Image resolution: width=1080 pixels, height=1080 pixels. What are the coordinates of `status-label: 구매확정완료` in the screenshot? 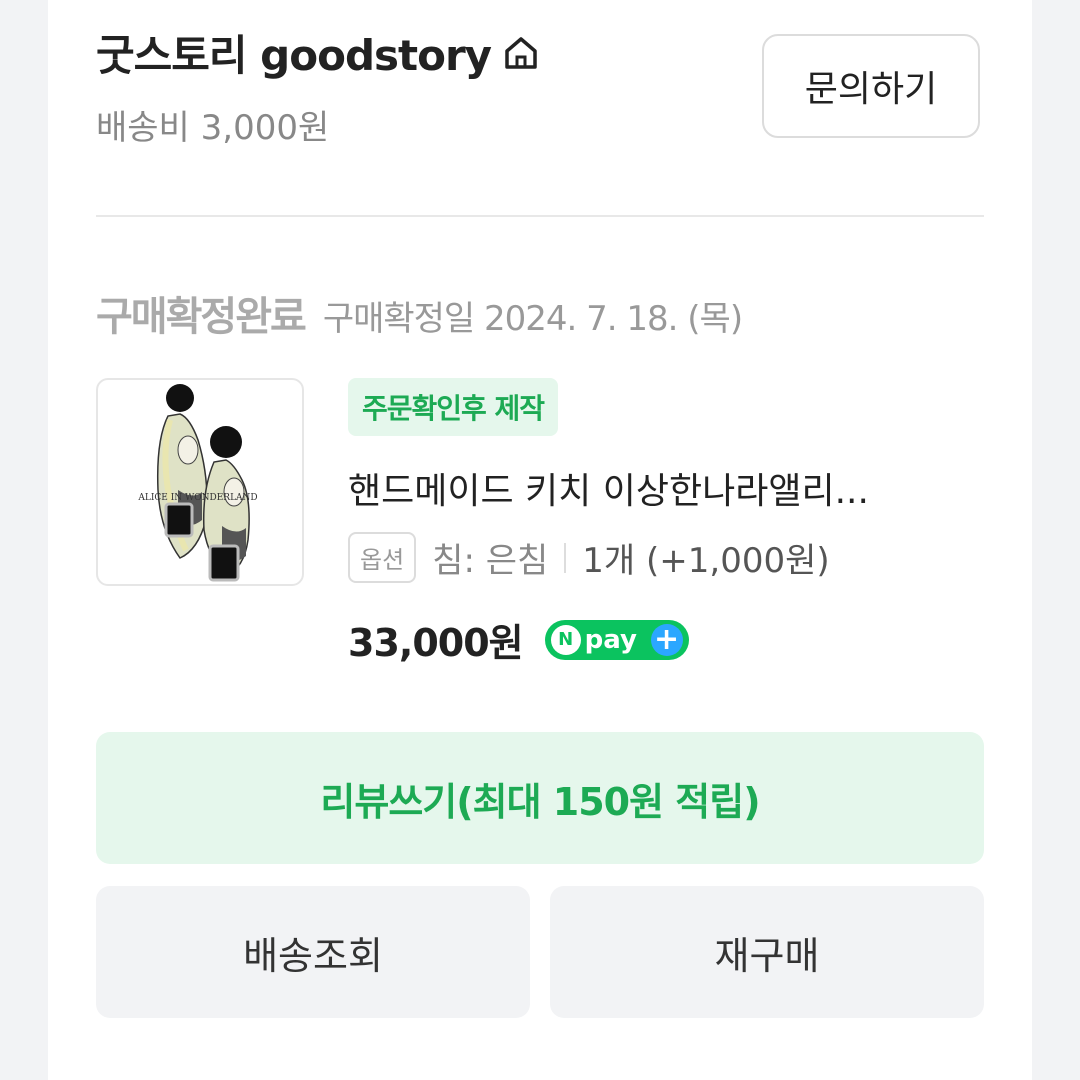 It's located at (201, 317).